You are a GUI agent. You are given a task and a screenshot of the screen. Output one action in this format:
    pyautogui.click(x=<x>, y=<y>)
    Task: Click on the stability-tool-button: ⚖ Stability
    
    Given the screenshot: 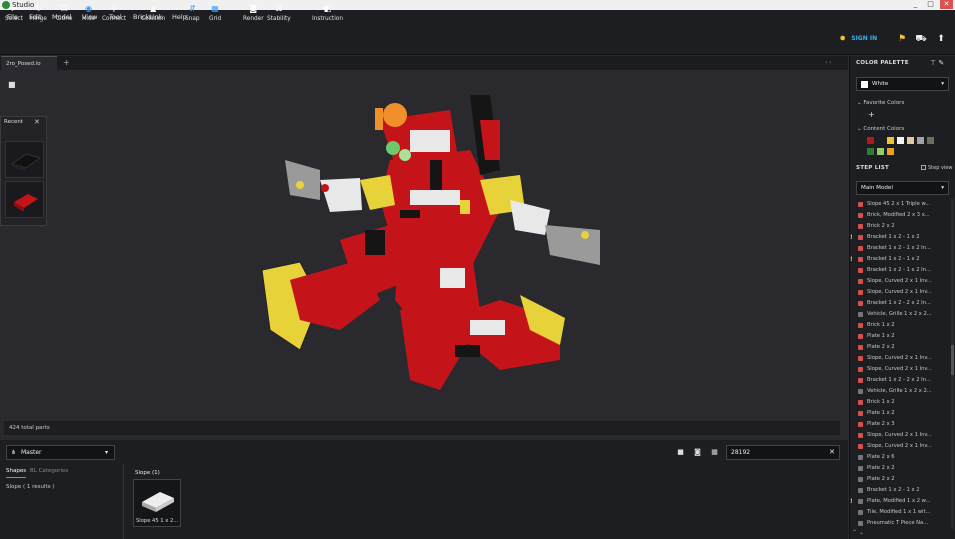 What is the action you would take?
    pyautogui.click(x=279, y=13)
    